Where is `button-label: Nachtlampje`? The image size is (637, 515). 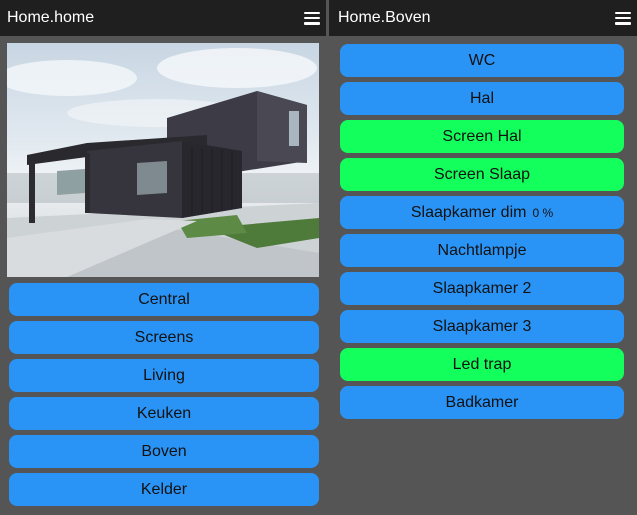 button-label: Nachtlampje is located at coordinates (482, 250).